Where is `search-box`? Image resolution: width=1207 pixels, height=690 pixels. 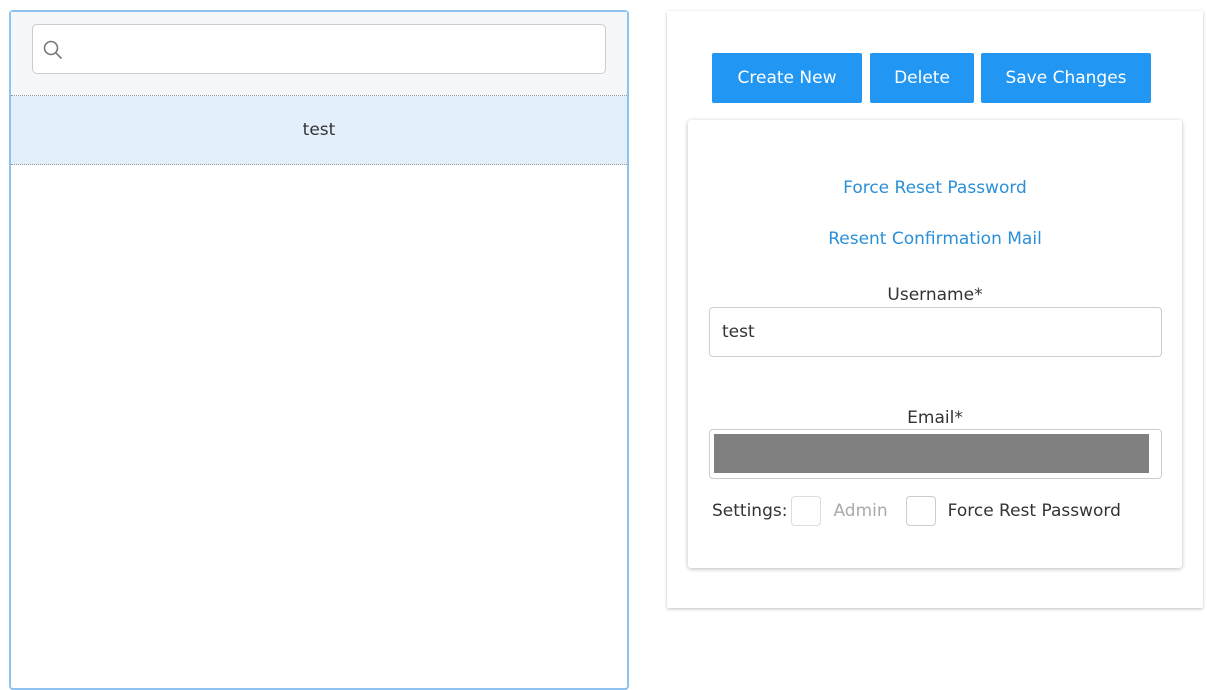
search-box is located at coordinates (319, 49).